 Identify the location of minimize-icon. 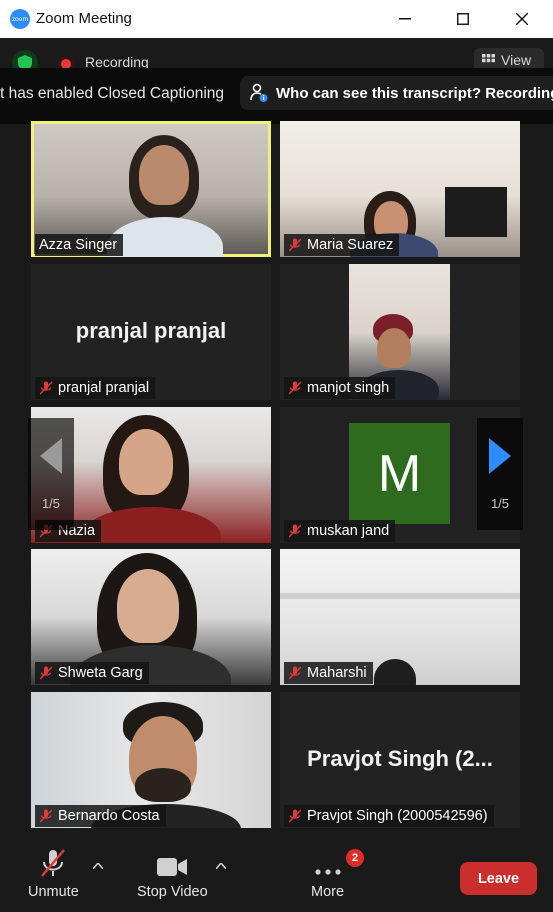
(405, 19).